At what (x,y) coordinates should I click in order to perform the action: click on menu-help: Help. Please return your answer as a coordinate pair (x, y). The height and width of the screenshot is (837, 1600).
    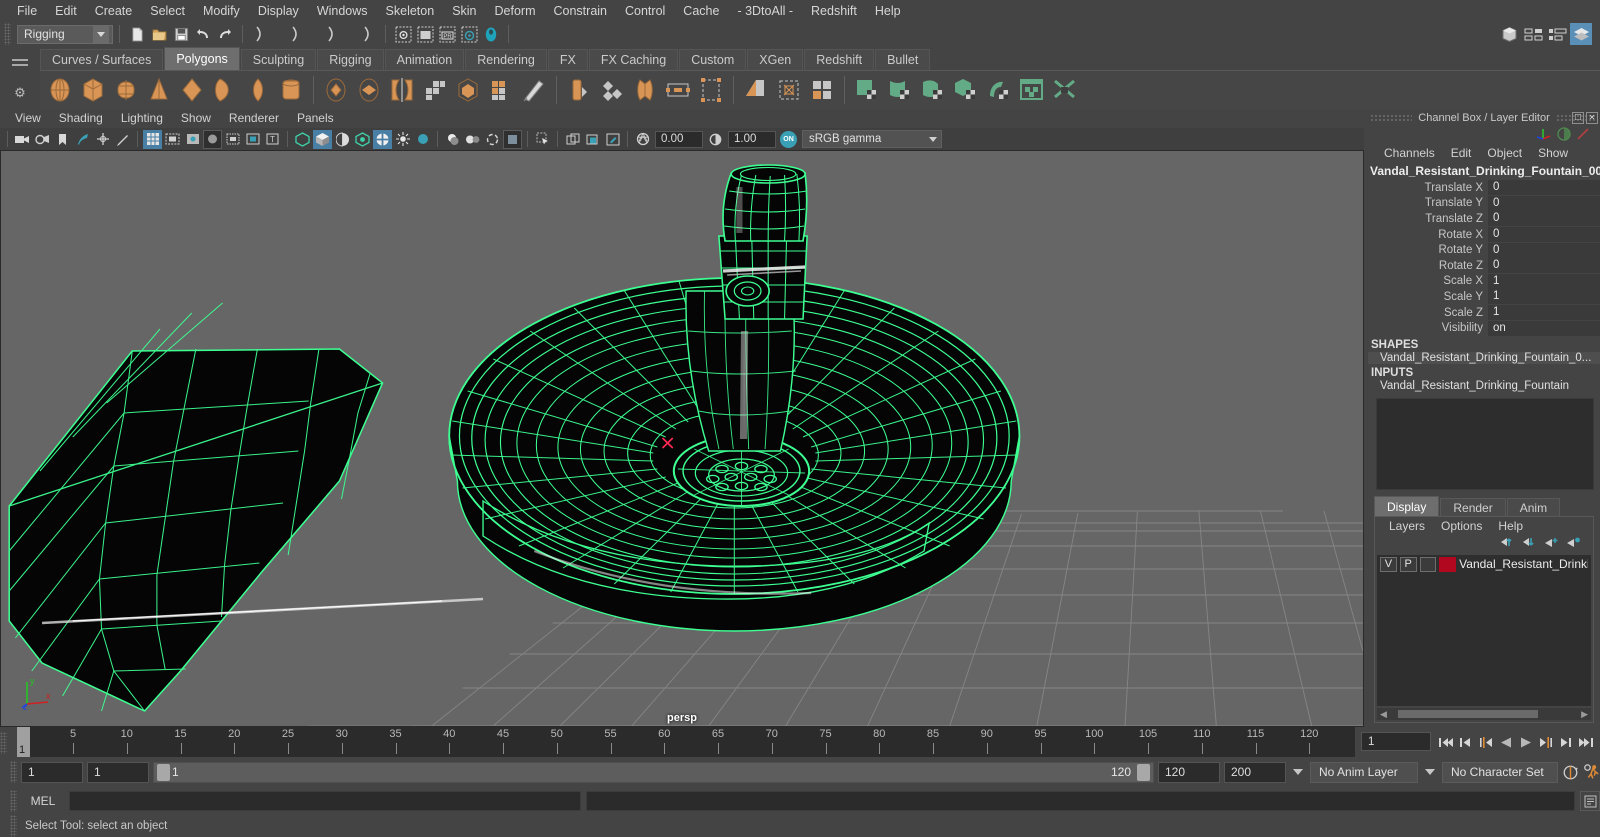
    Looking at the image, I should click on (888, 11).